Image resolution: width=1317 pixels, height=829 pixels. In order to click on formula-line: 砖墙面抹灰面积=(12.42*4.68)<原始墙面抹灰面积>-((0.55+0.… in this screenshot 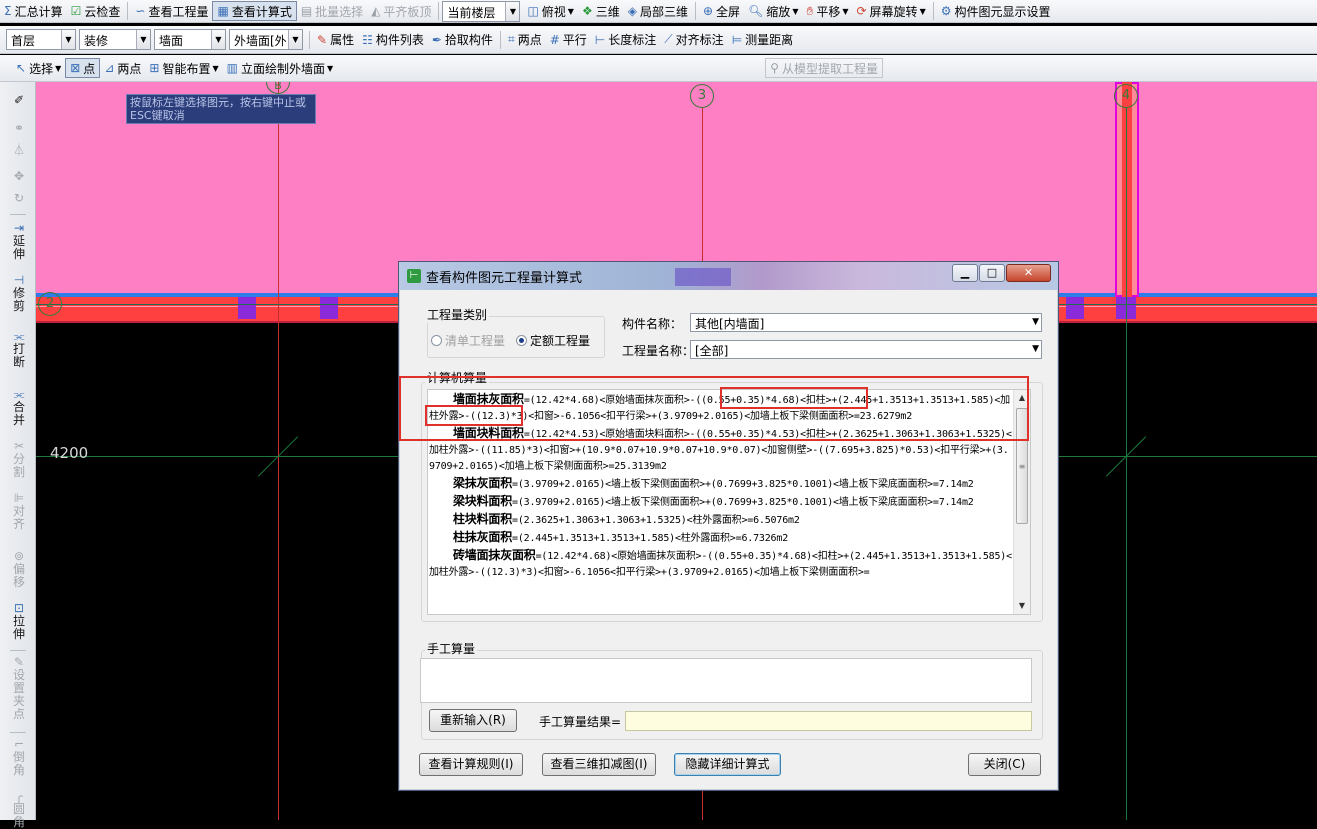, I will do `click(720, 563)`.